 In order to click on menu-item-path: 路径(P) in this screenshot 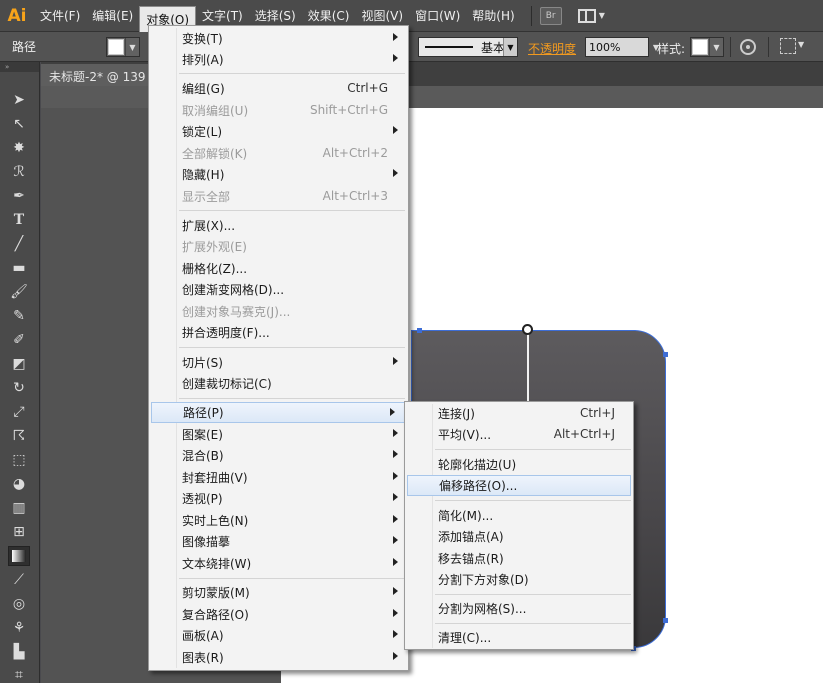, I will do `click(278, 412)`.